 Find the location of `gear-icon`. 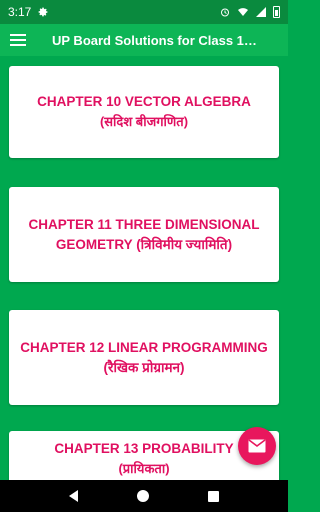

gear-icon is located at coordinates (43, 12).